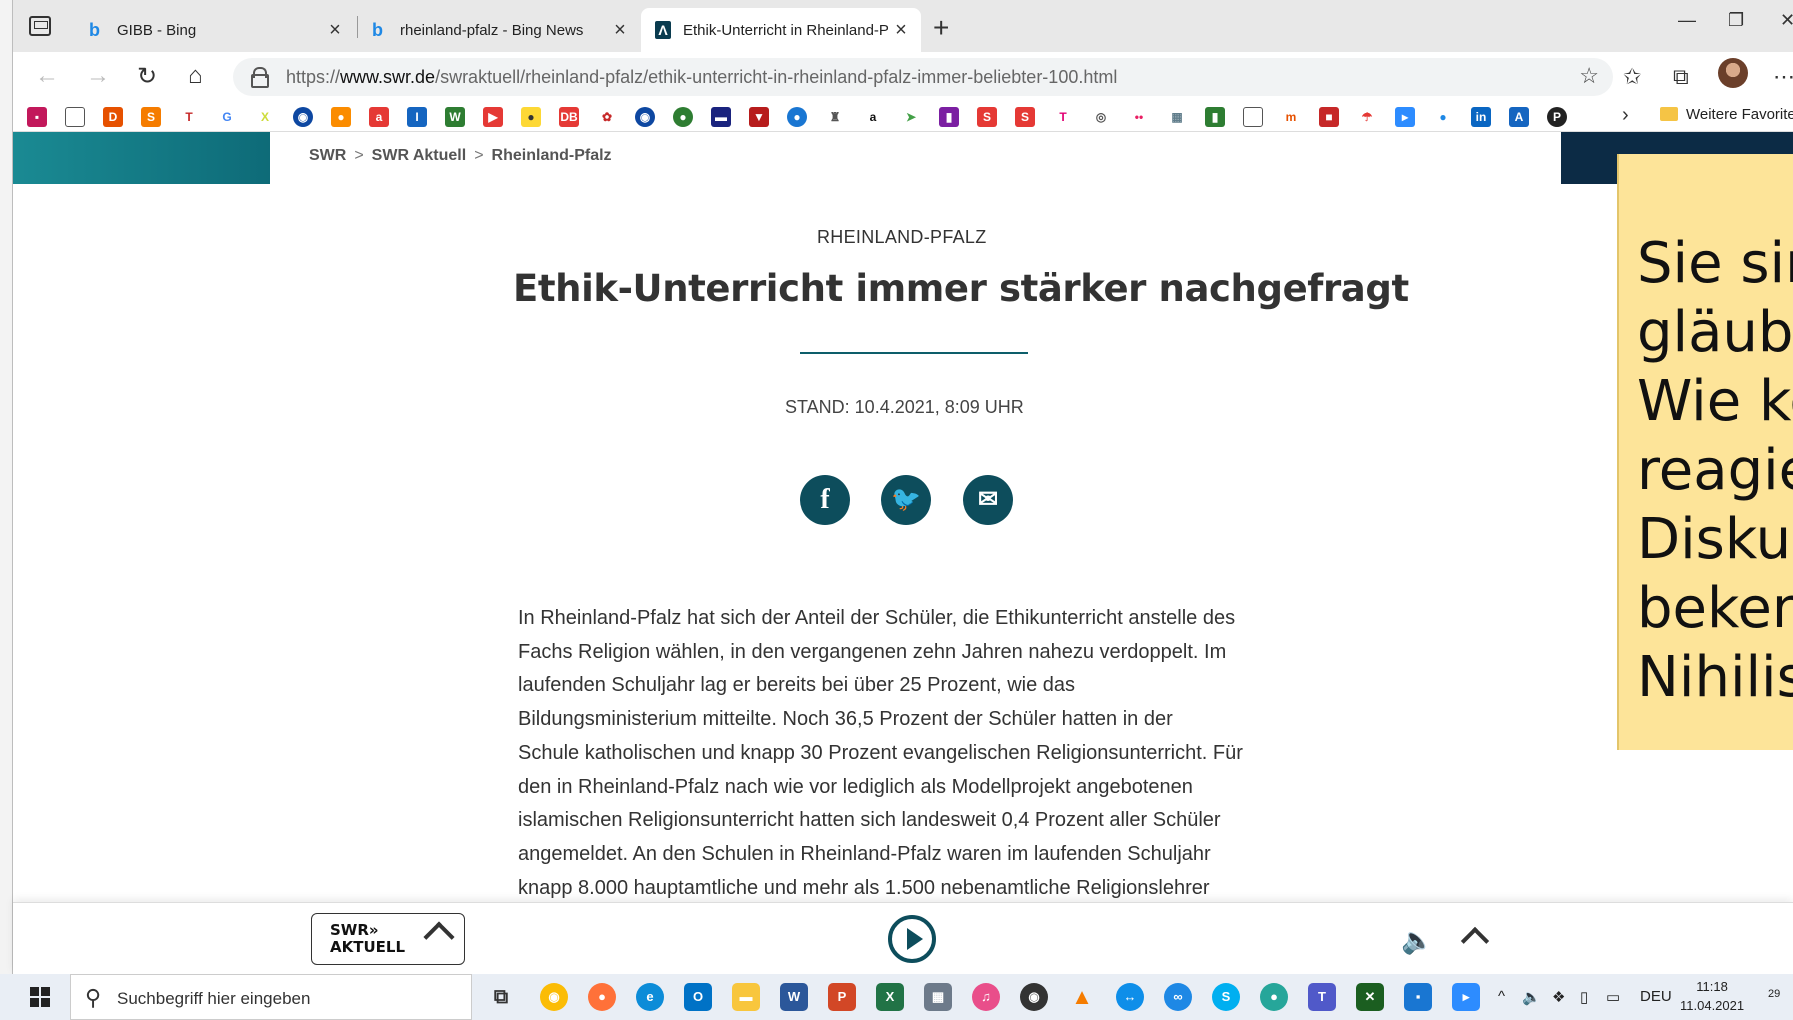 This screenshot has height=1020, width=1793. I want to click on bookmark-icon: ▮, so click(1215, 117).